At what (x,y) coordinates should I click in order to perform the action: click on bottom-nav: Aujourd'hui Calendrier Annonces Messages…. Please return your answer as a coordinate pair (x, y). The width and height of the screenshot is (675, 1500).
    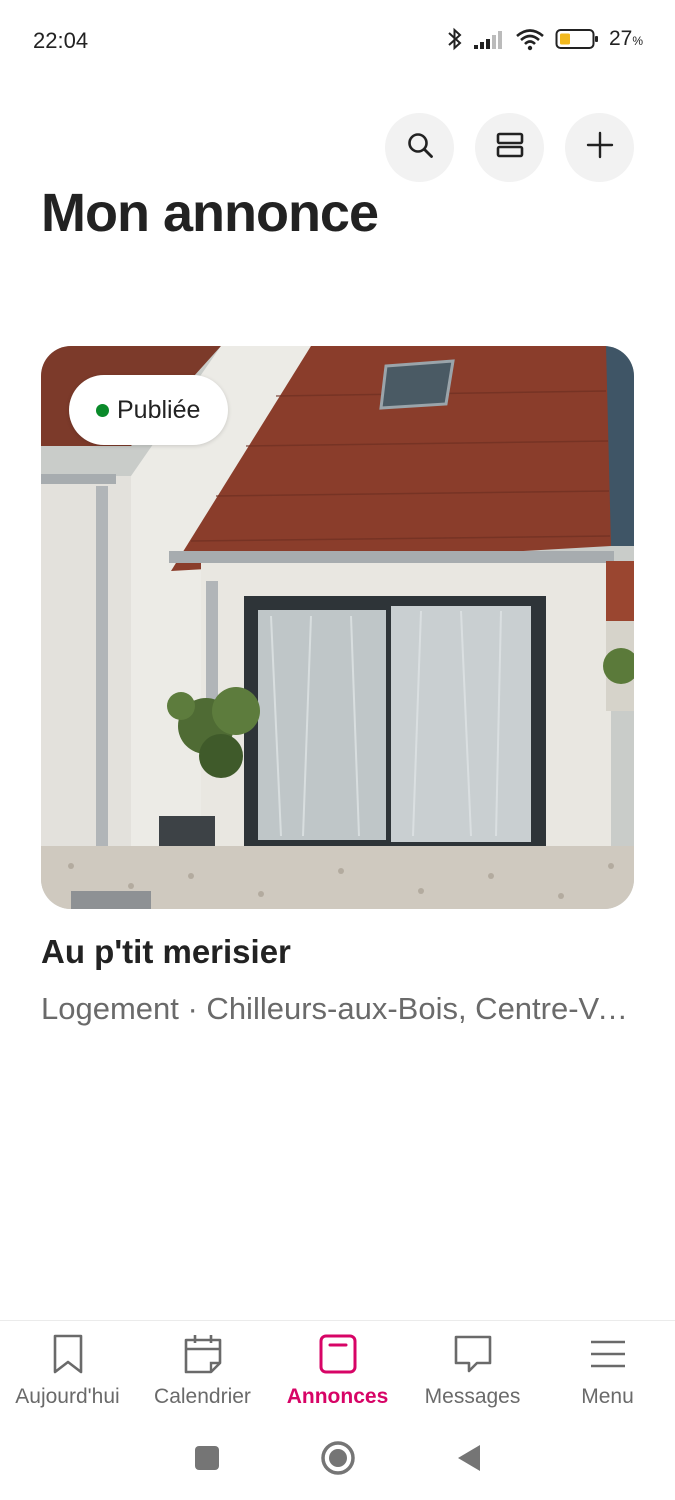
    Looking at the image, I should click on (337, 1370).